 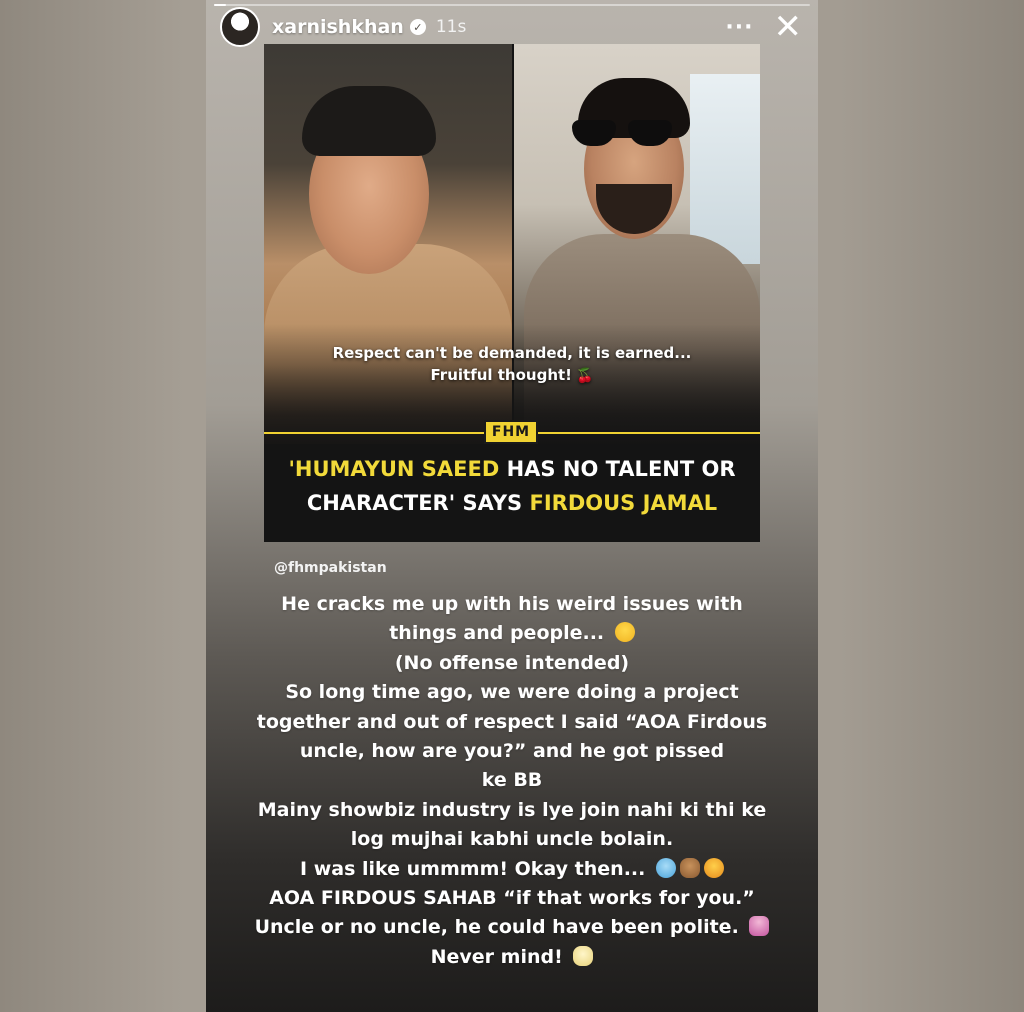 What do you see at coordinates (512, 751) in the screenshot?
I see `caption-line: uncle, how are you?” and he got pissed` at bounding box center [512, 751].